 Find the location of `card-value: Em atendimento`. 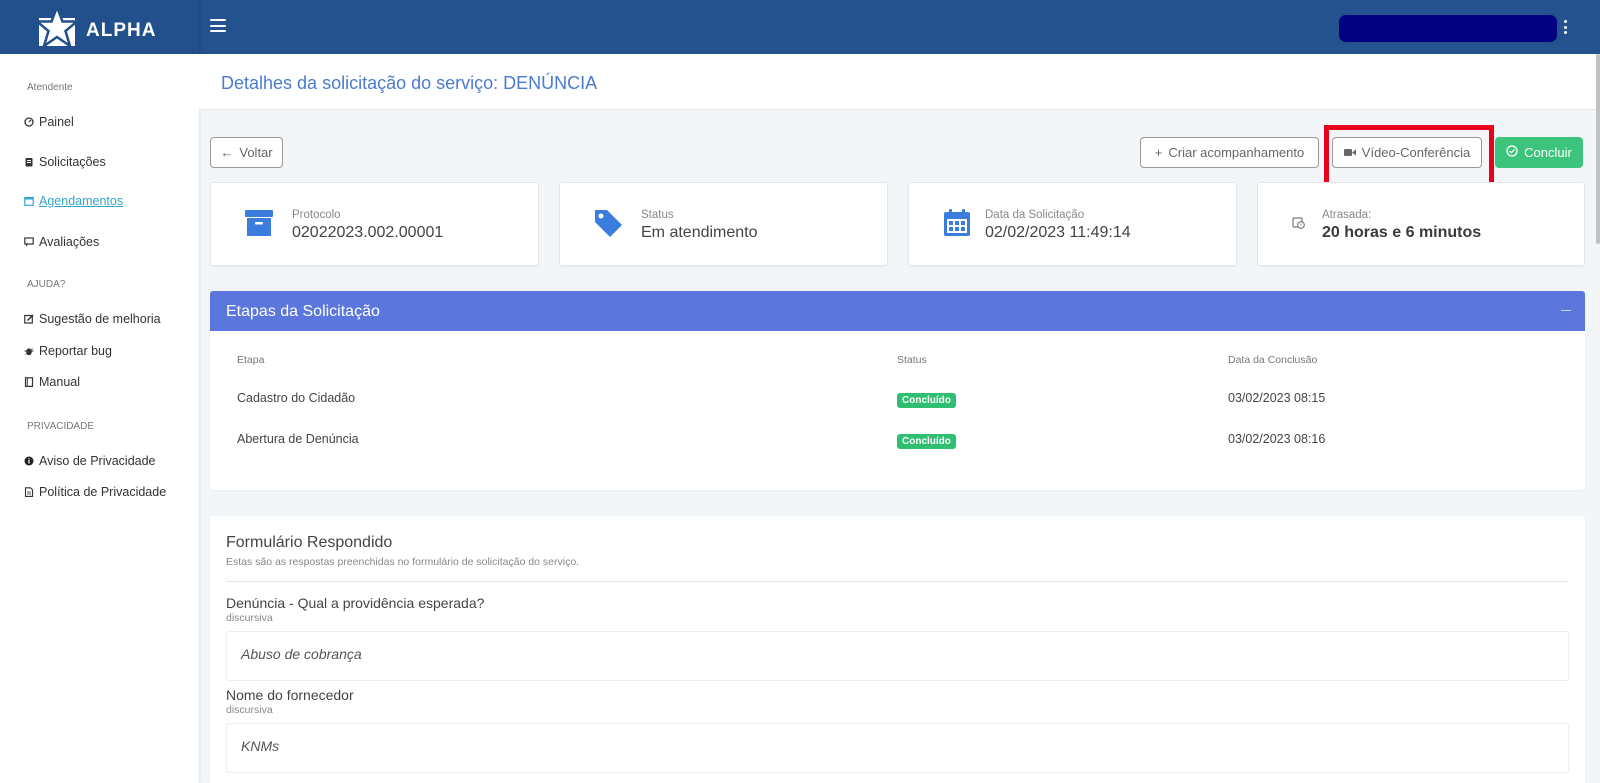

card-value: Em atendimento is located at coordinates (699, 232).